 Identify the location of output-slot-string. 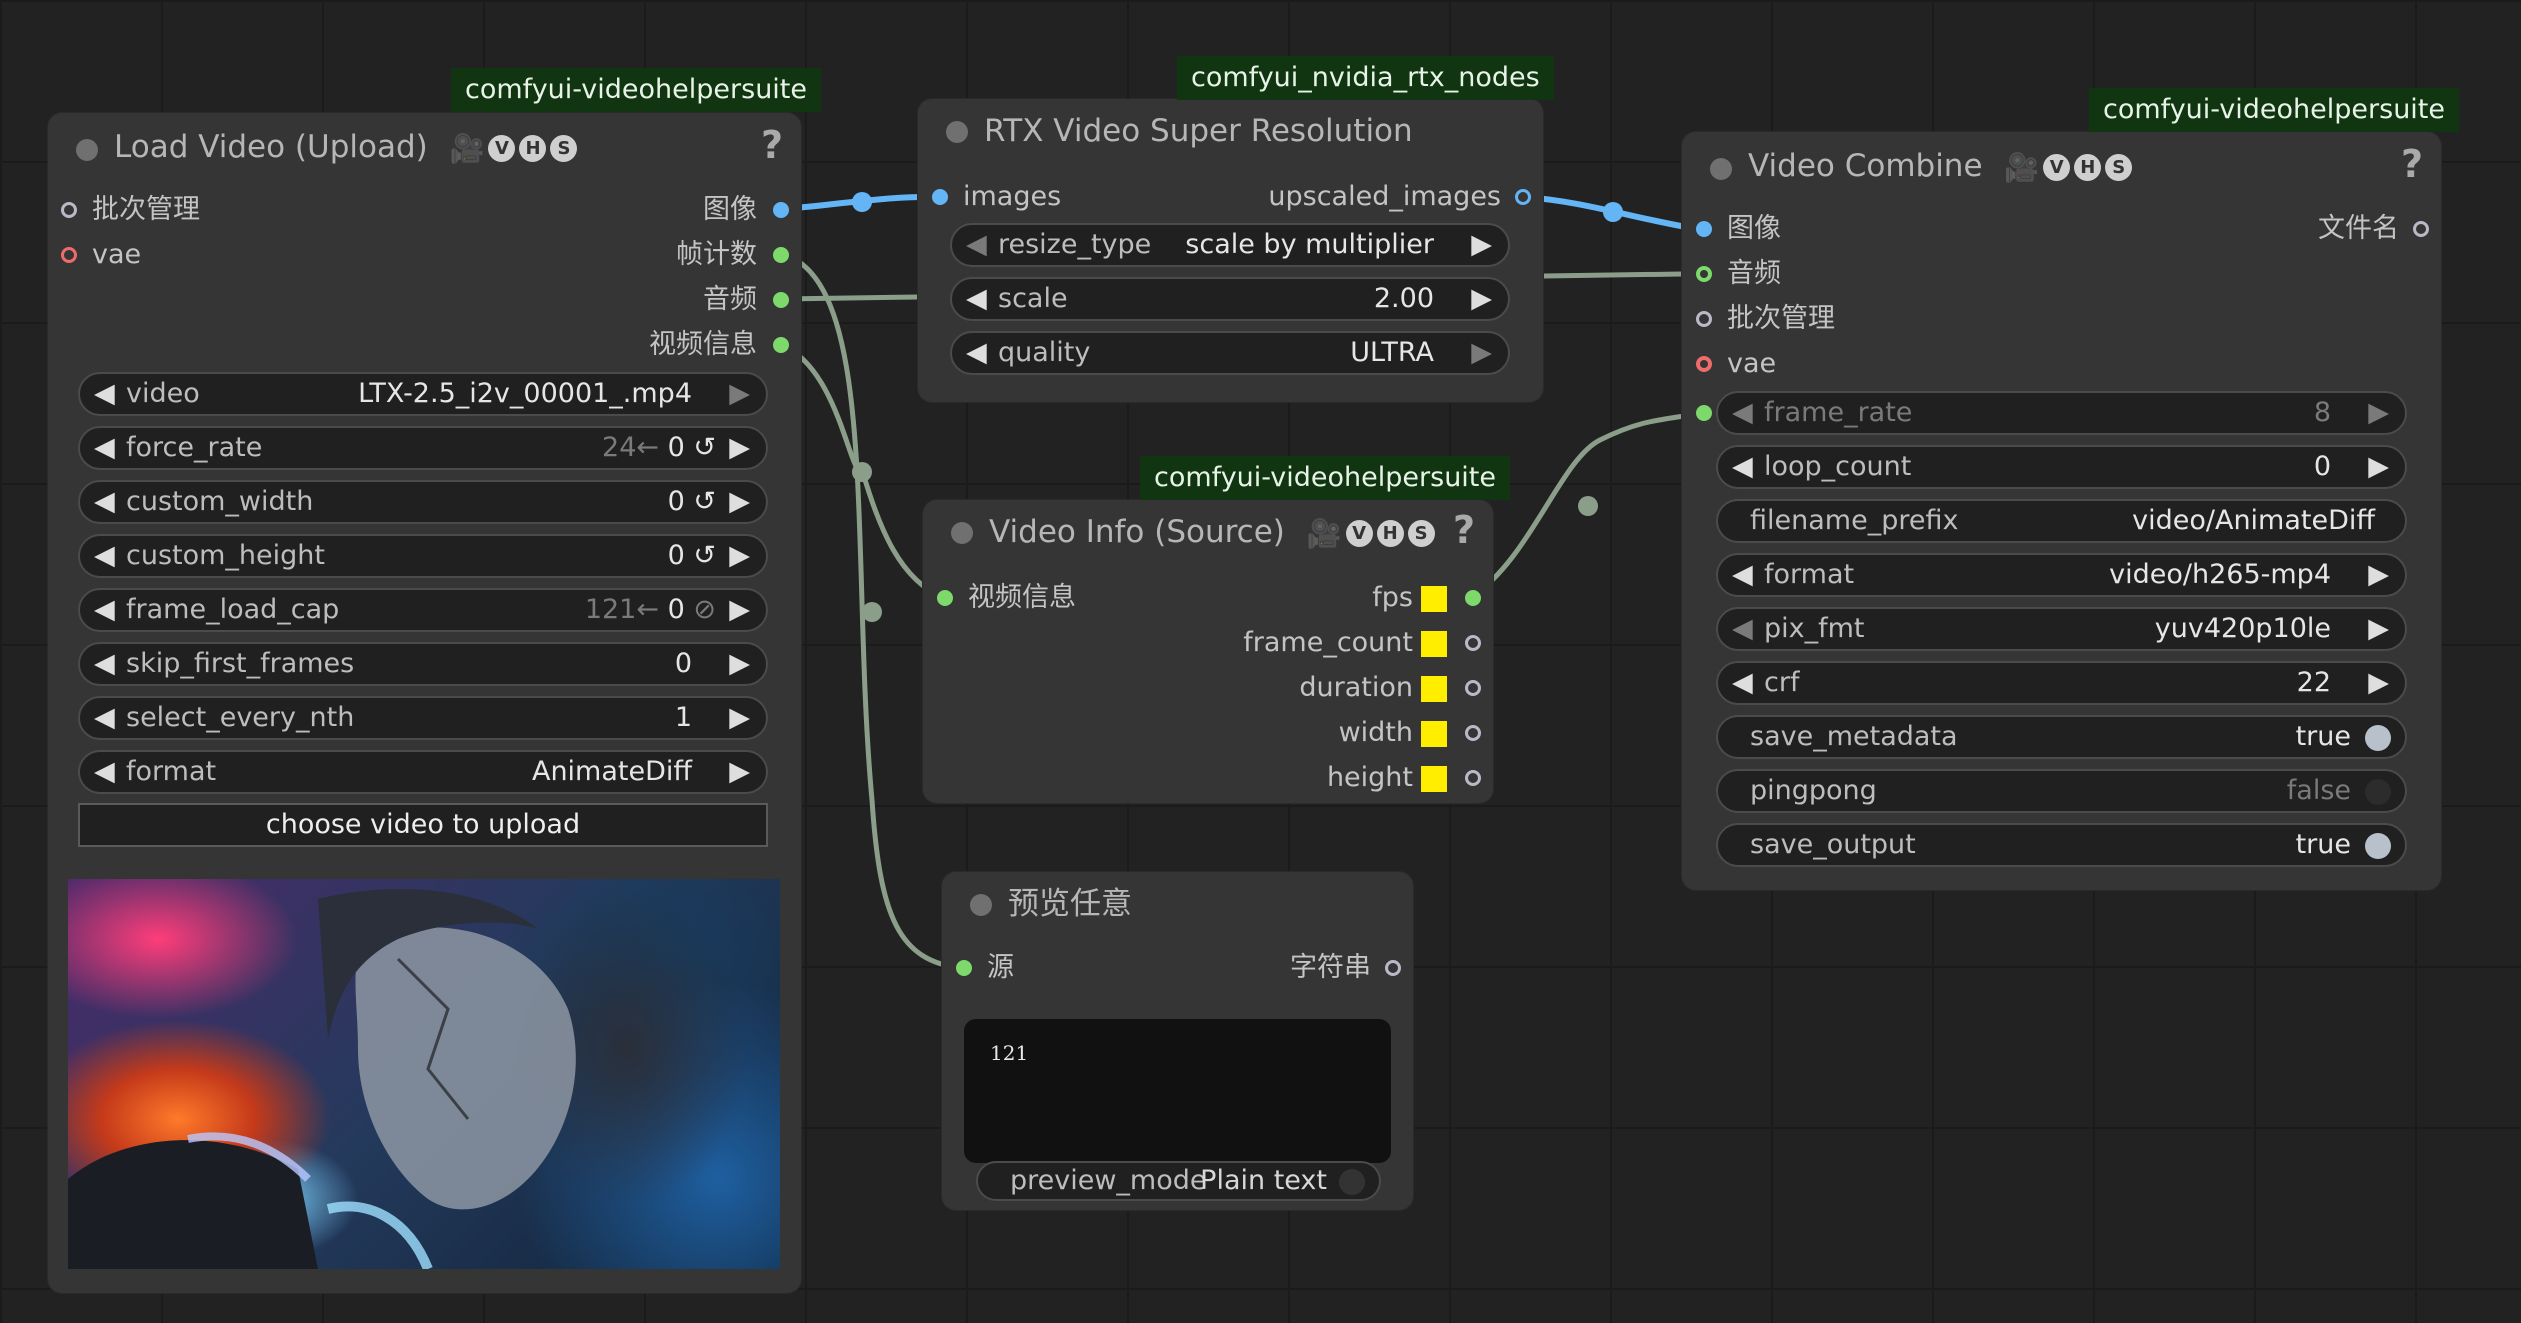
(1393, 968).